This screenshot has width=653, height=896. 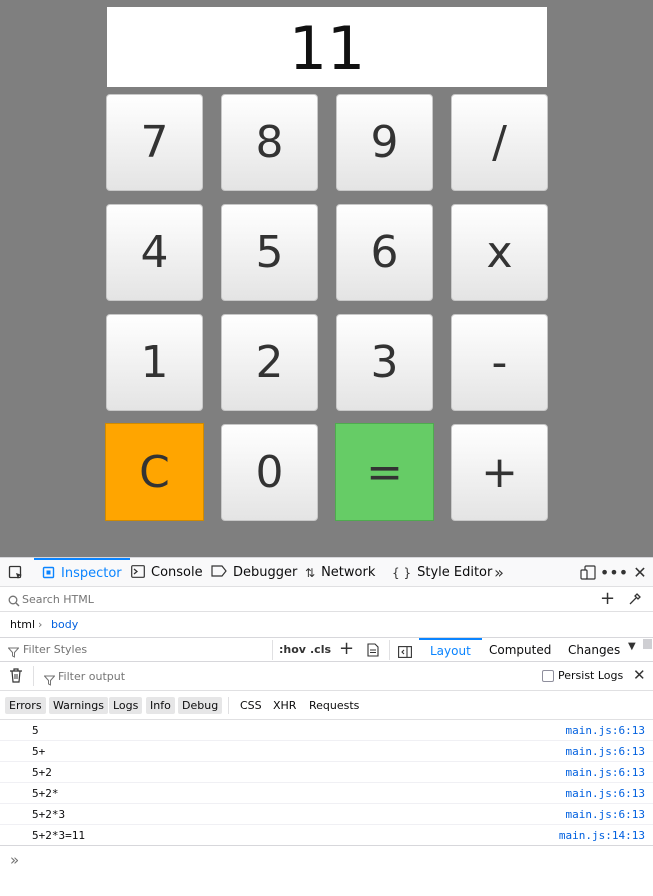 What do you see at coordinates (499, 472) in the screenshot?
I see `key-add: +` at bounding box center [499, 472].